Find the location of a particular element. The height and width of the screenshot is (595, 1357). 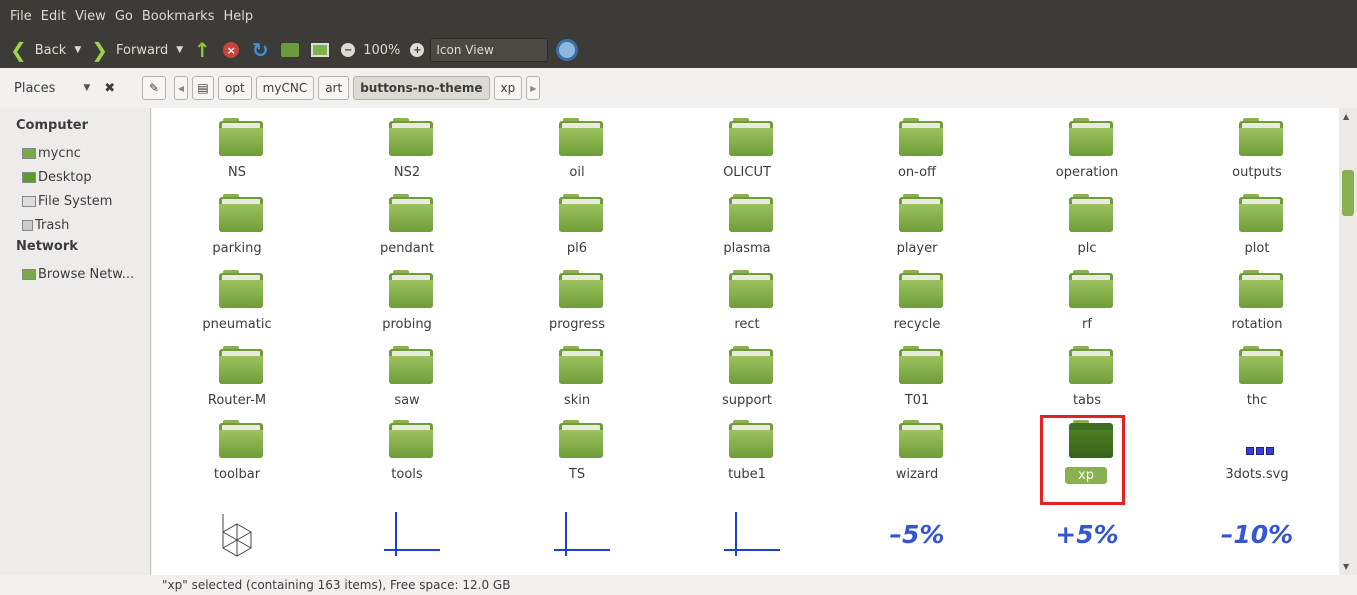

up-arrow-icon: ↑ is located at coordinates (202, 50).